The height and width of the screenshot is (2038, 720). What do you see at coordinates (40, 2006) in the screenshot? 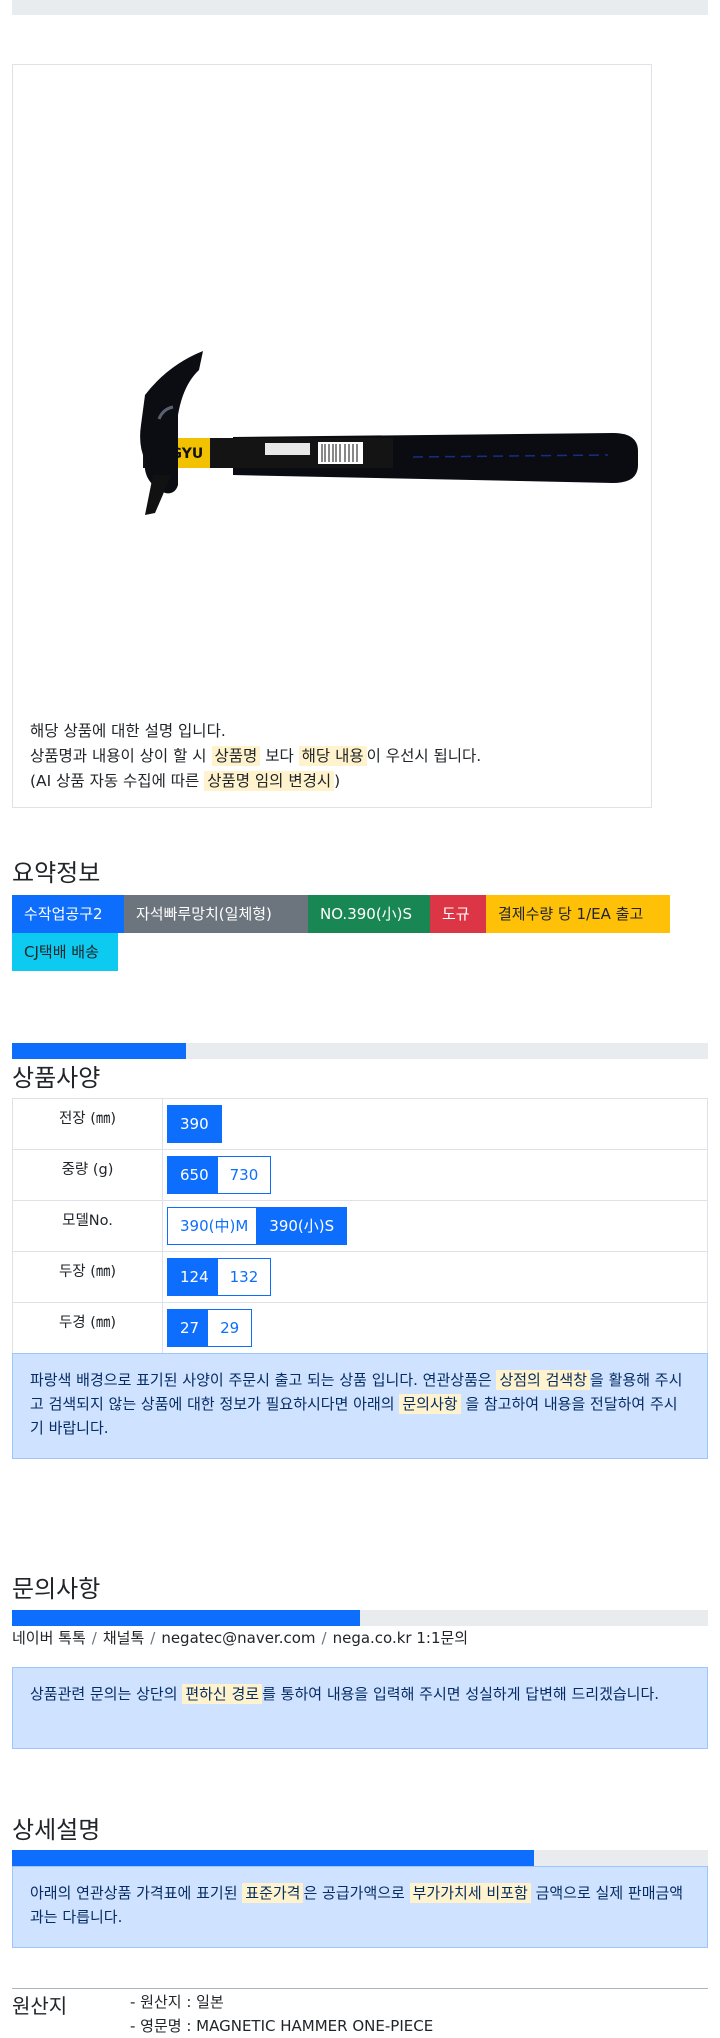
I see `origin-label: 원산지` at bounding box center [40, 2006].